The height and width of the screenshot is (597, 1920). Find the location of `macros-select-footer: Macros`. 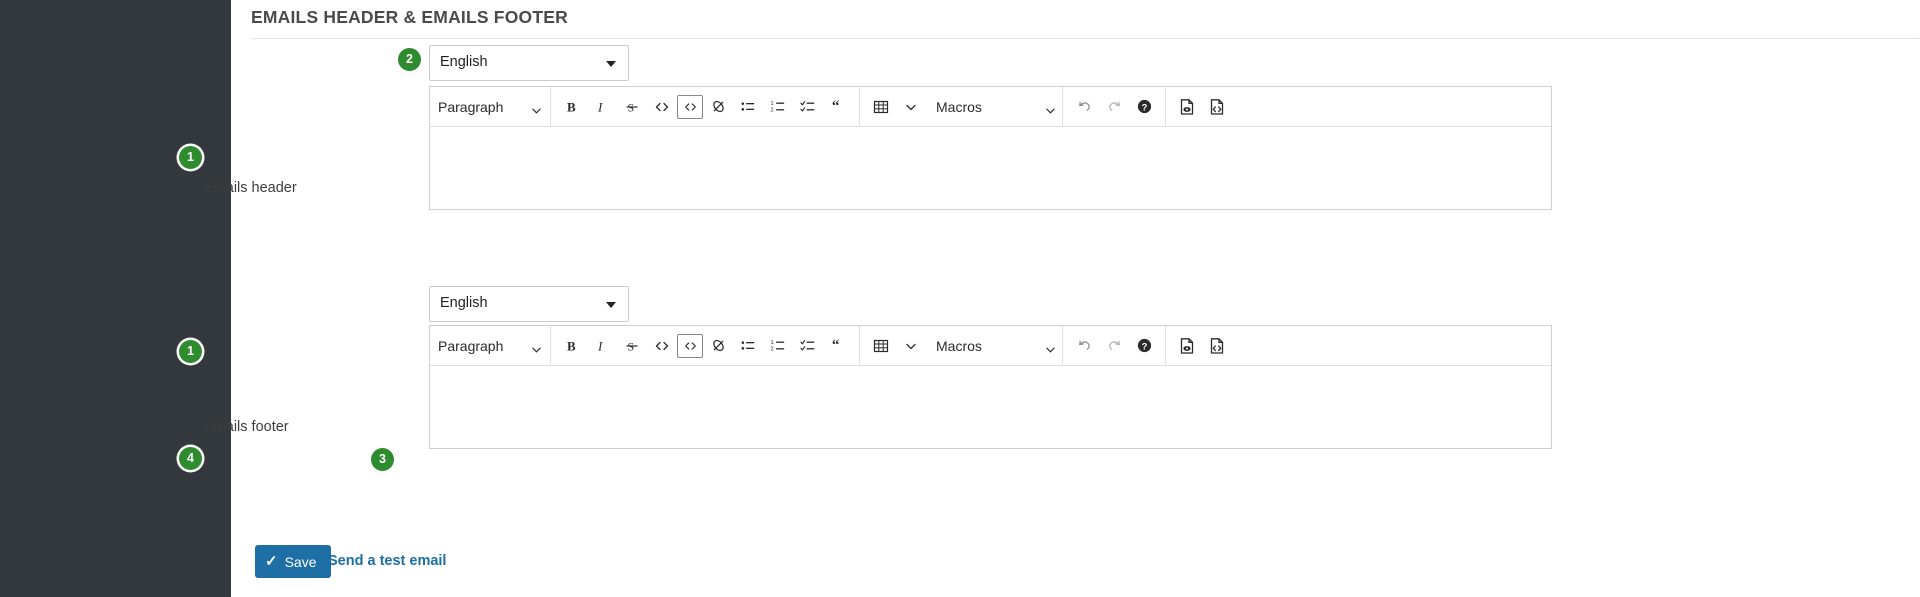

macros-select-footer: Macros is located at coordinates (991, 346).